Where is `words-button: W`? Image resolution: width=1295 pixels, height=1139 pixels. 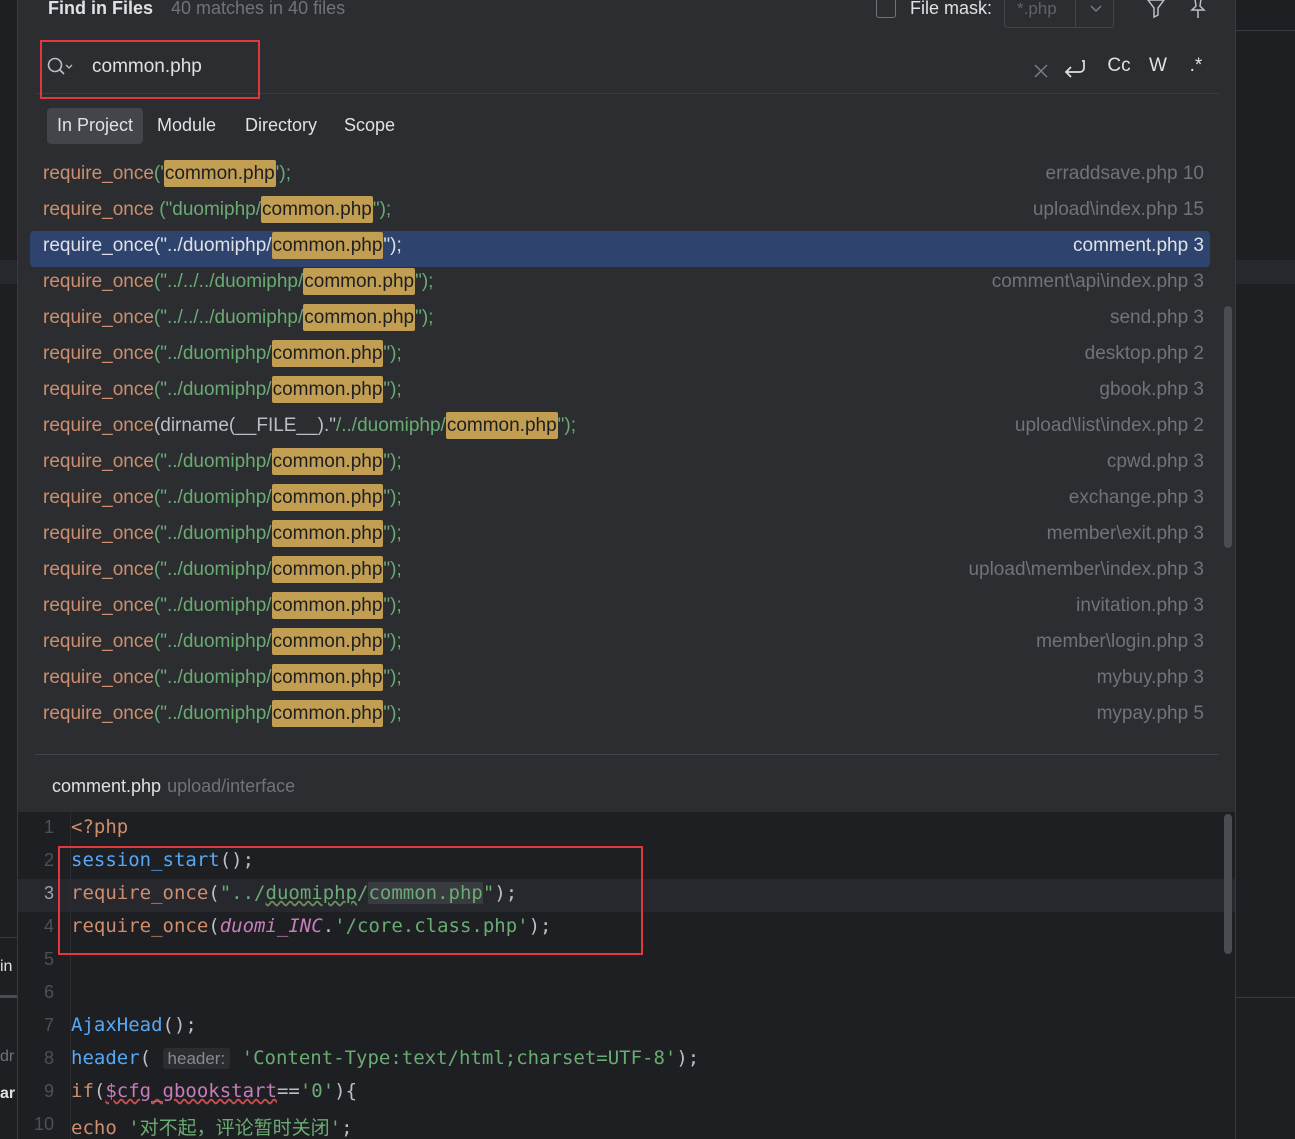
words-button: W is located at coordinates (1158, 68).